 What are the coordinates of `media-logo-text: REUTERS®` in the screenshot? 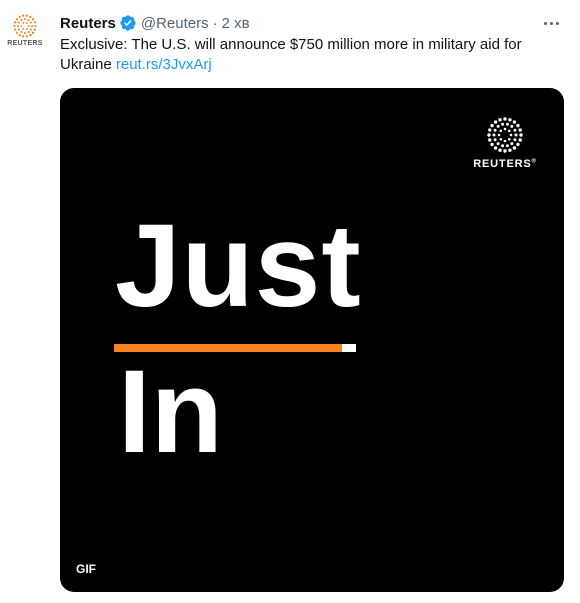 It's located at (504, 164).